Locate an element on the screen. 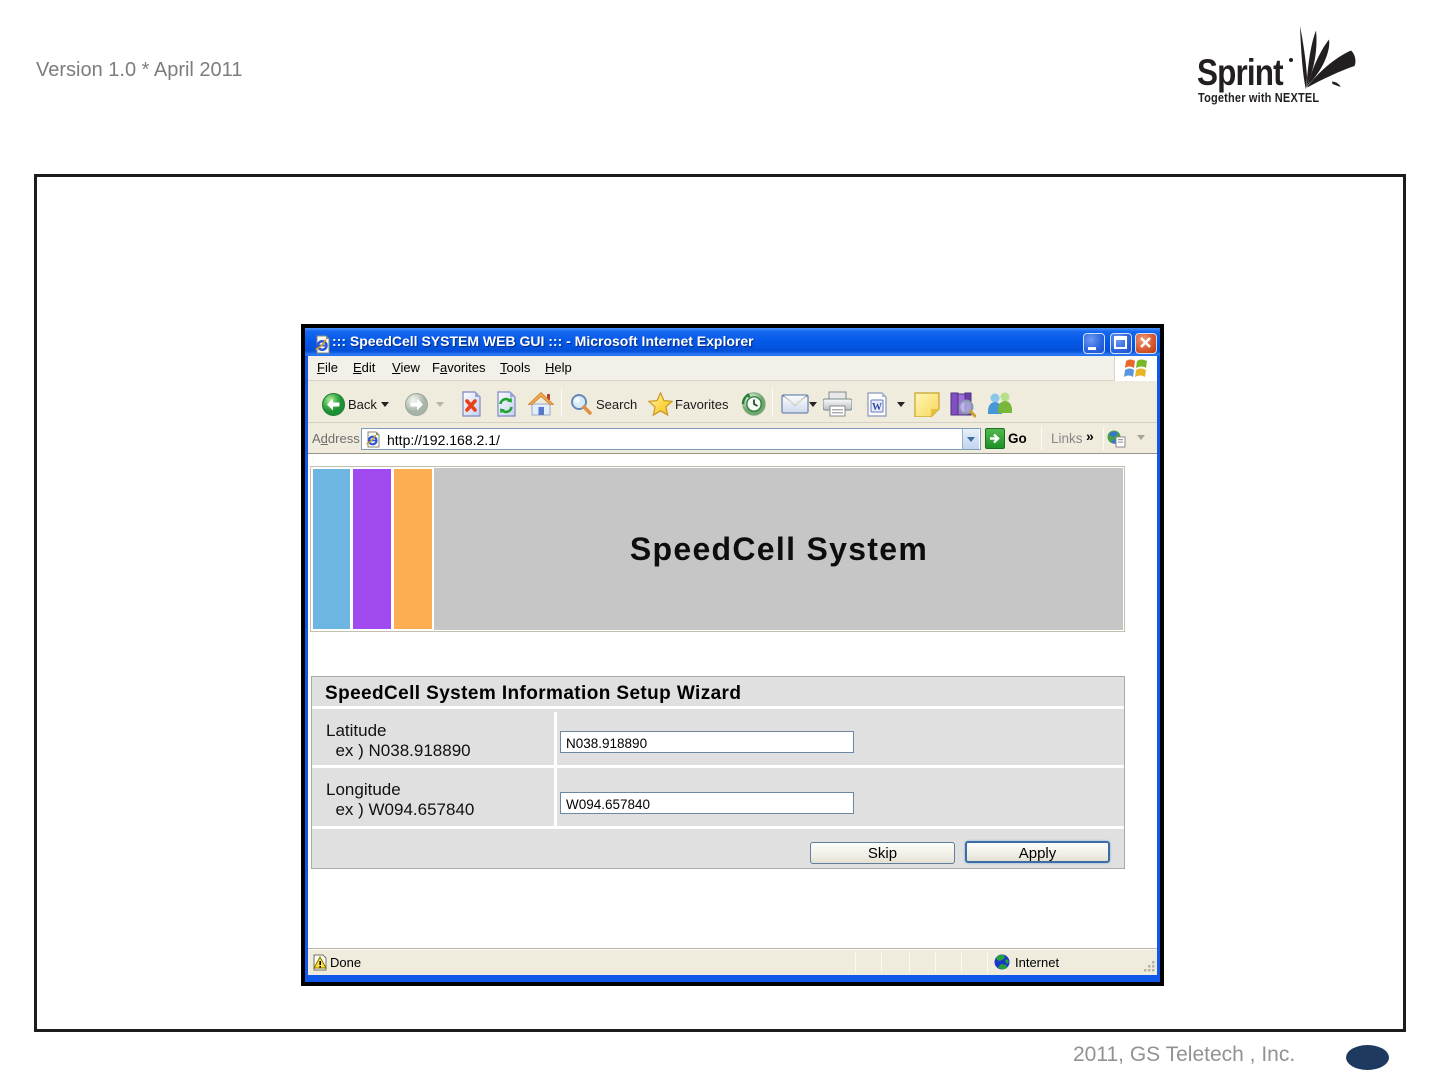 The height and width of the screenshot is (1080, 1440). svg-text: W is located at coordinates (877, 407).